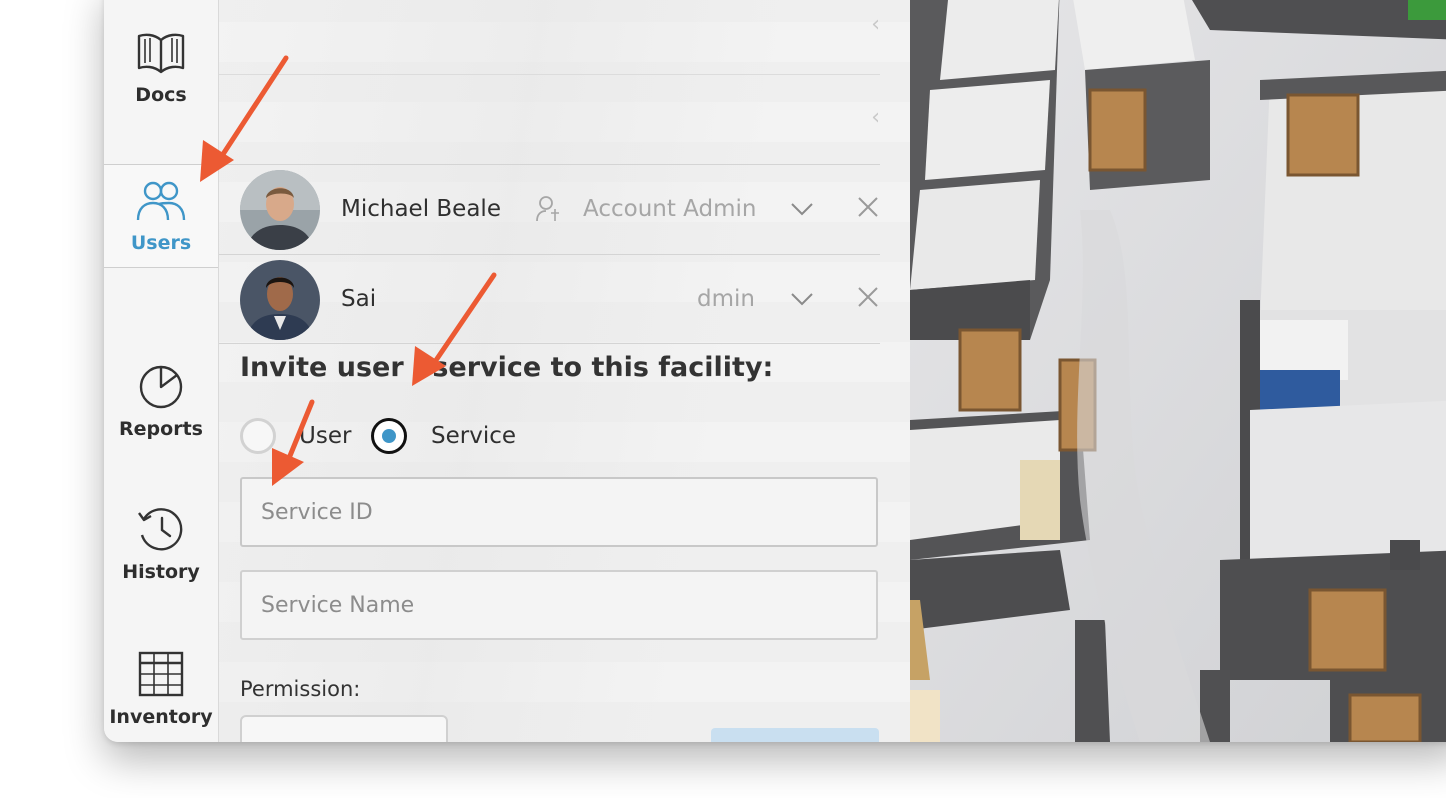  What do you see at coordinates (726, 299) in the screenshot?
I see `role-dropdown-value: dmin` at bounding box center [726, 299].